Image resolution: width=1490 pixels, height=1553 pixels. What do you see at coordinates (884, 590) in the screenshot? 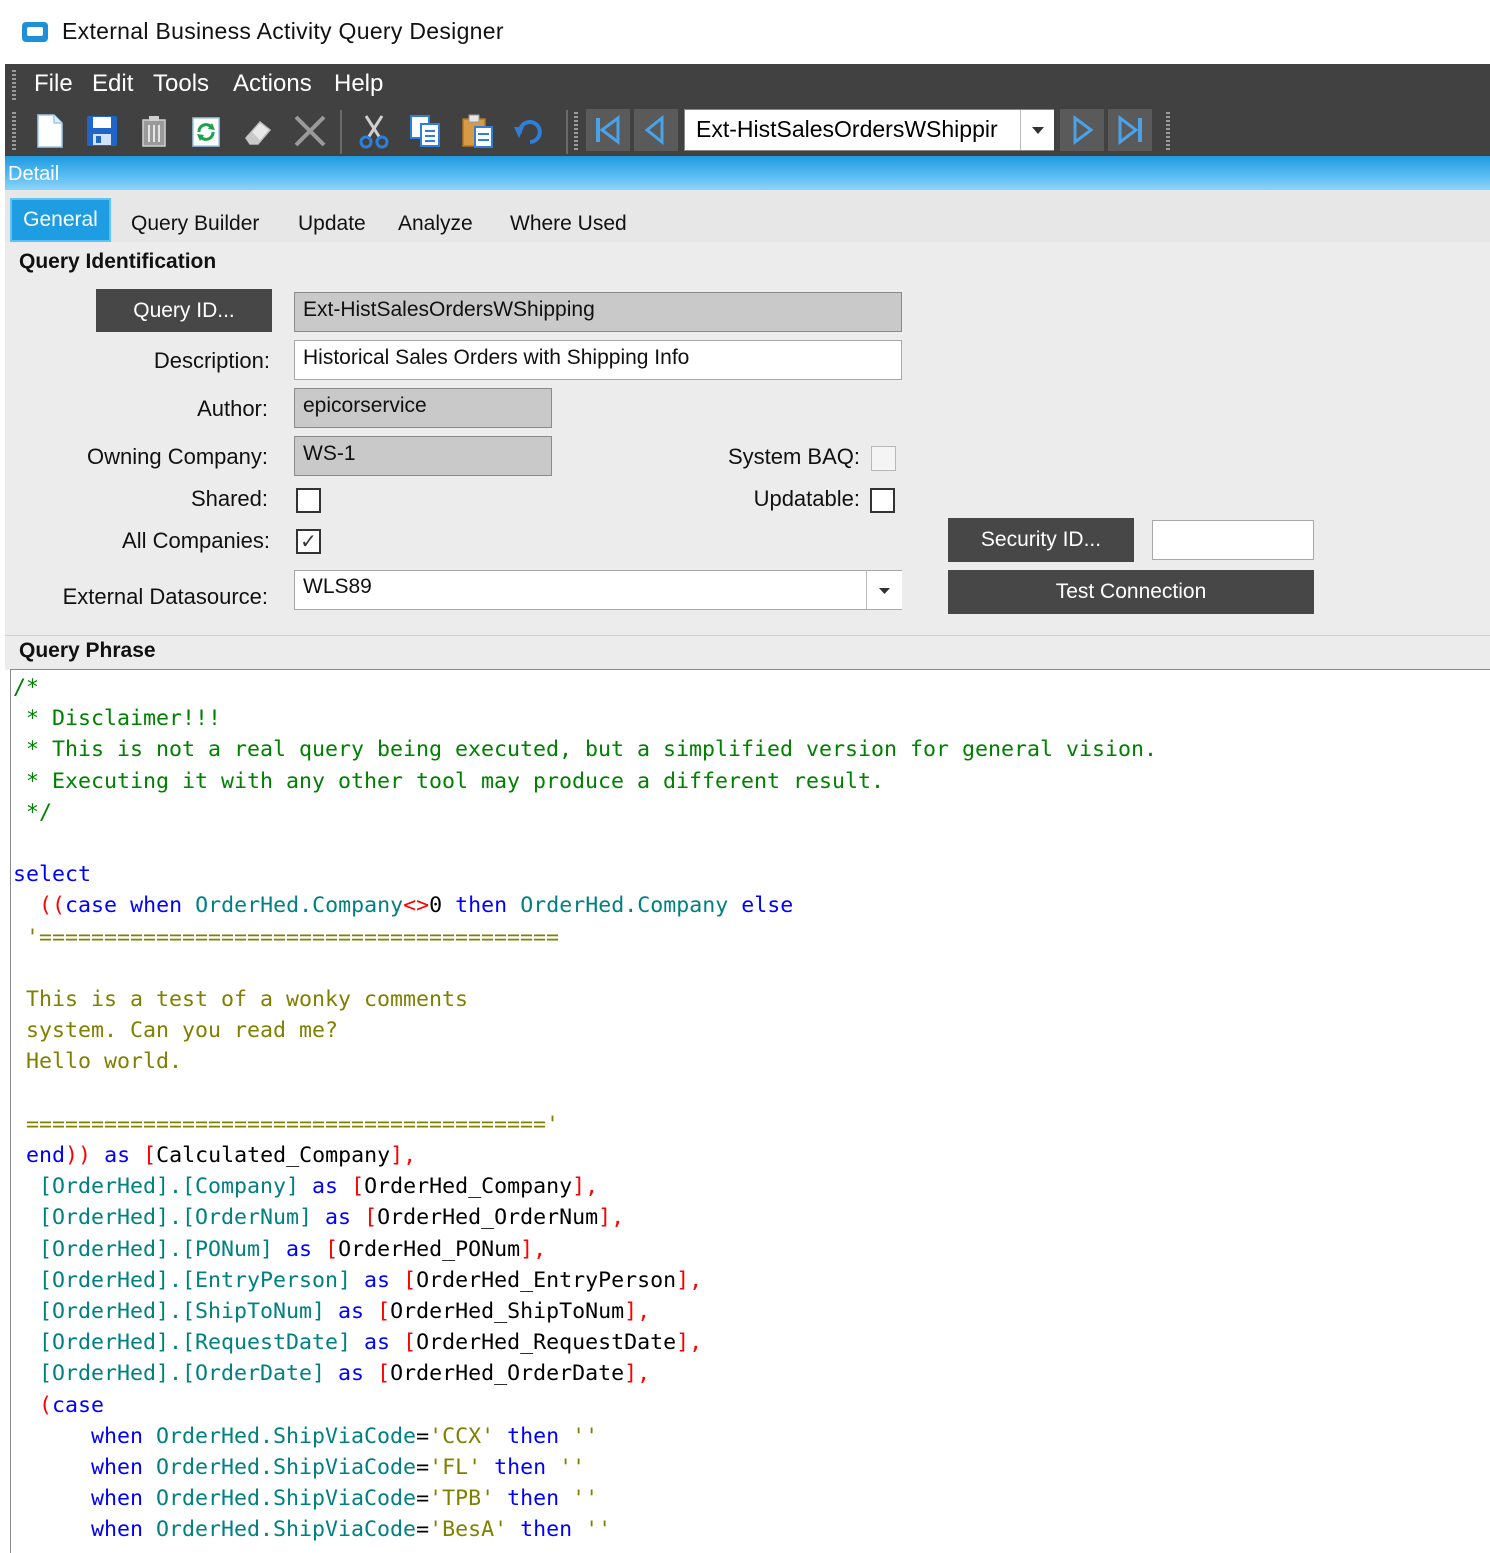
I see `datasource-dropdown-button` at bounding box center [884, 590].